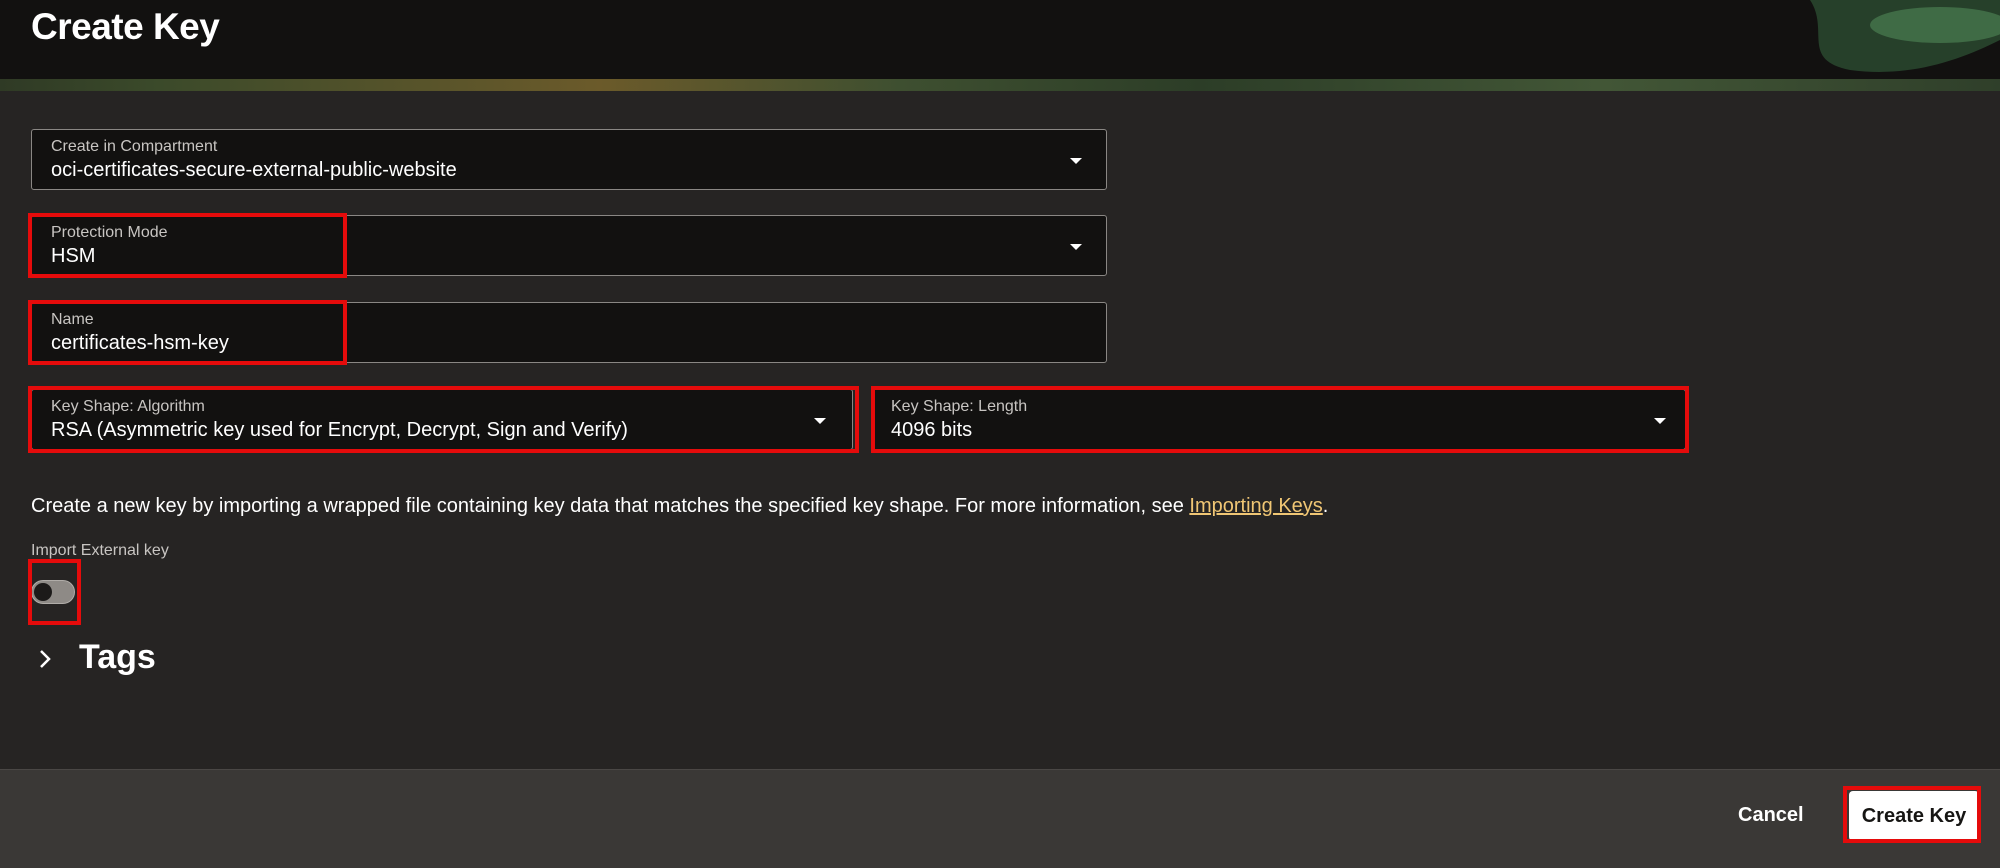 This screenshot has width=2000, height=868. I want to click on length-value: 4096 bits, so click(932, 430).